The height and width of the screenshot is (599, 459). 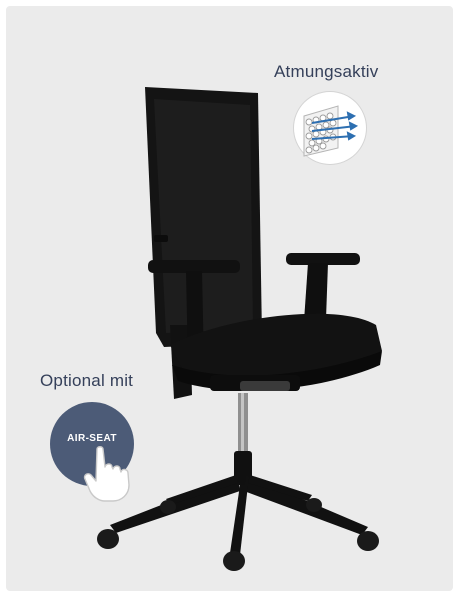 What do you see at coordinates (92, 438) in the screenshot?
I see `air-seat-label: AIR-SEAT` at bounding box center [92, 438].